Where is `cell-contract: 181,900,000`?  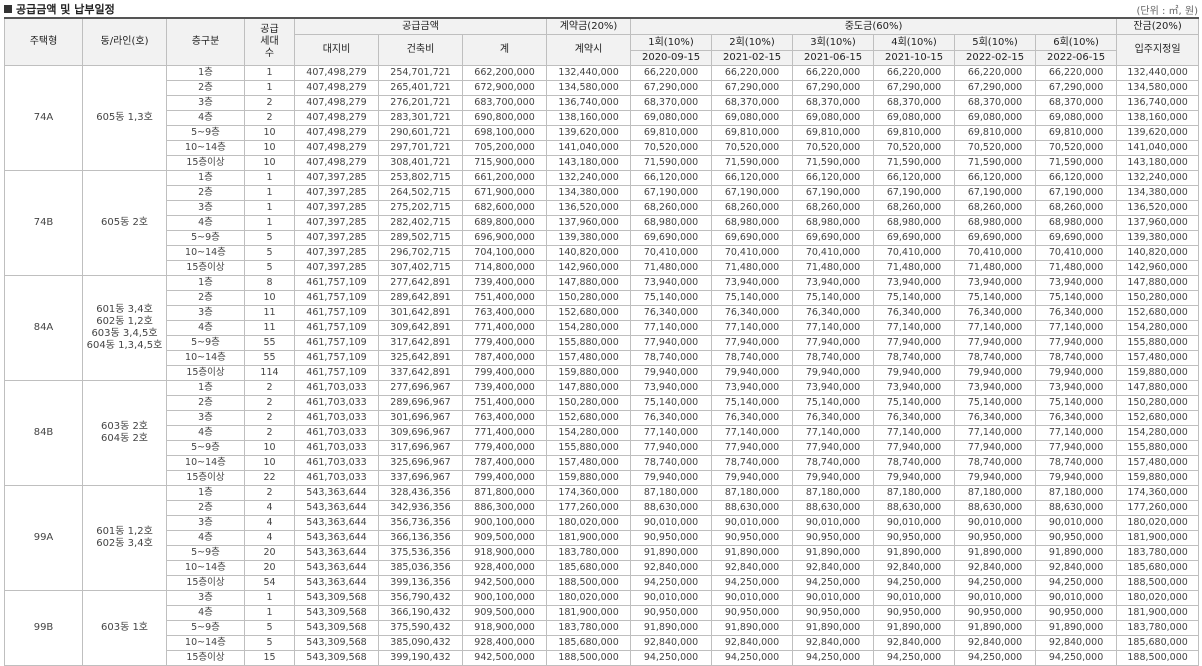 cell-contract: 181,900,000 is located at coordinates (589, 612).